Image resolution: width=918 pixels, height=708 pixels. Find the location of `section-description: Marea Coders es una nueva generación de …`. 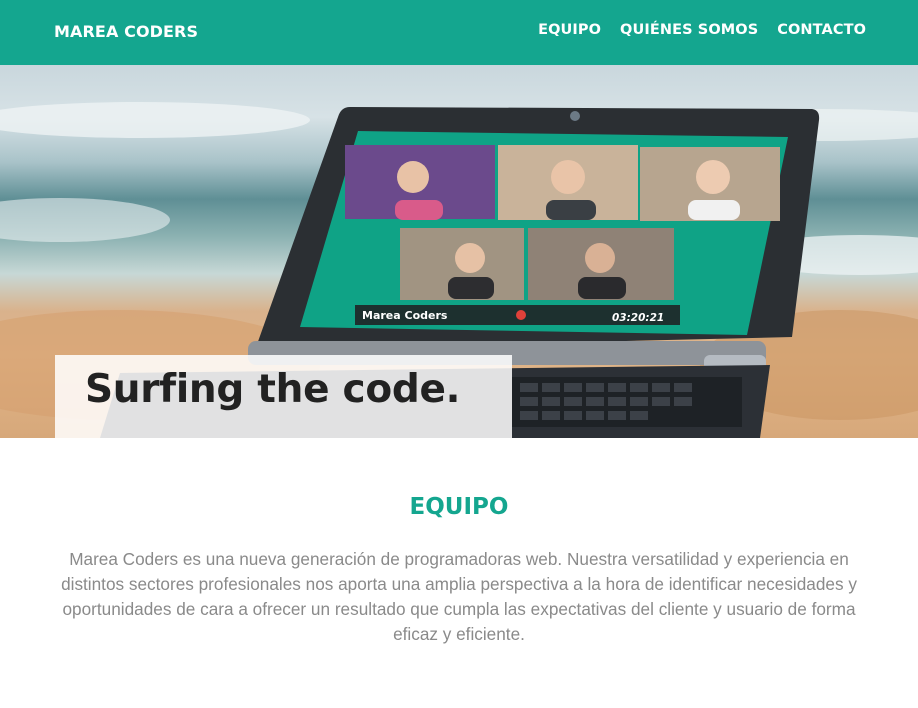

section-description: Marea Coders es una nueva generación de … is located at coordinates (459, 596).